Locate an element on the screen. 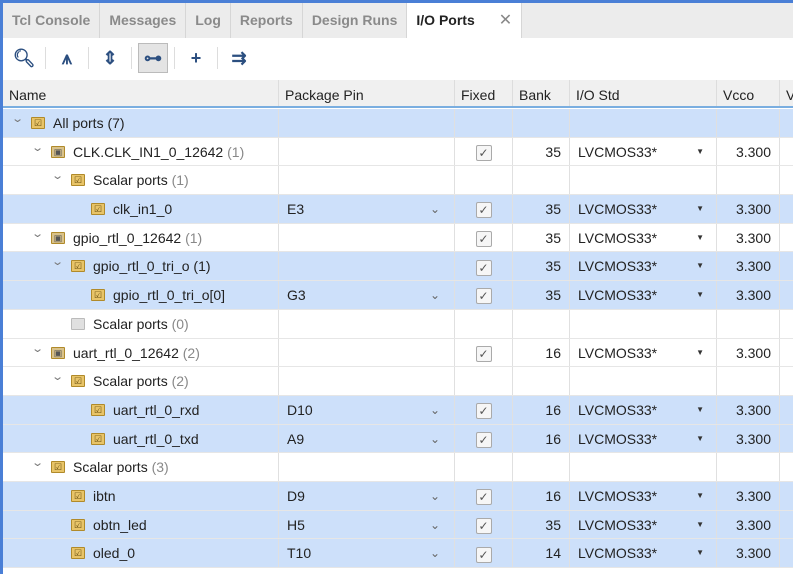  table-row: ⌄ ☑ gpio_rtl_0_tri_o (1) ✓ 35 LVCMOS33* ▼ 3.300 is located at coordinates (398, 267).